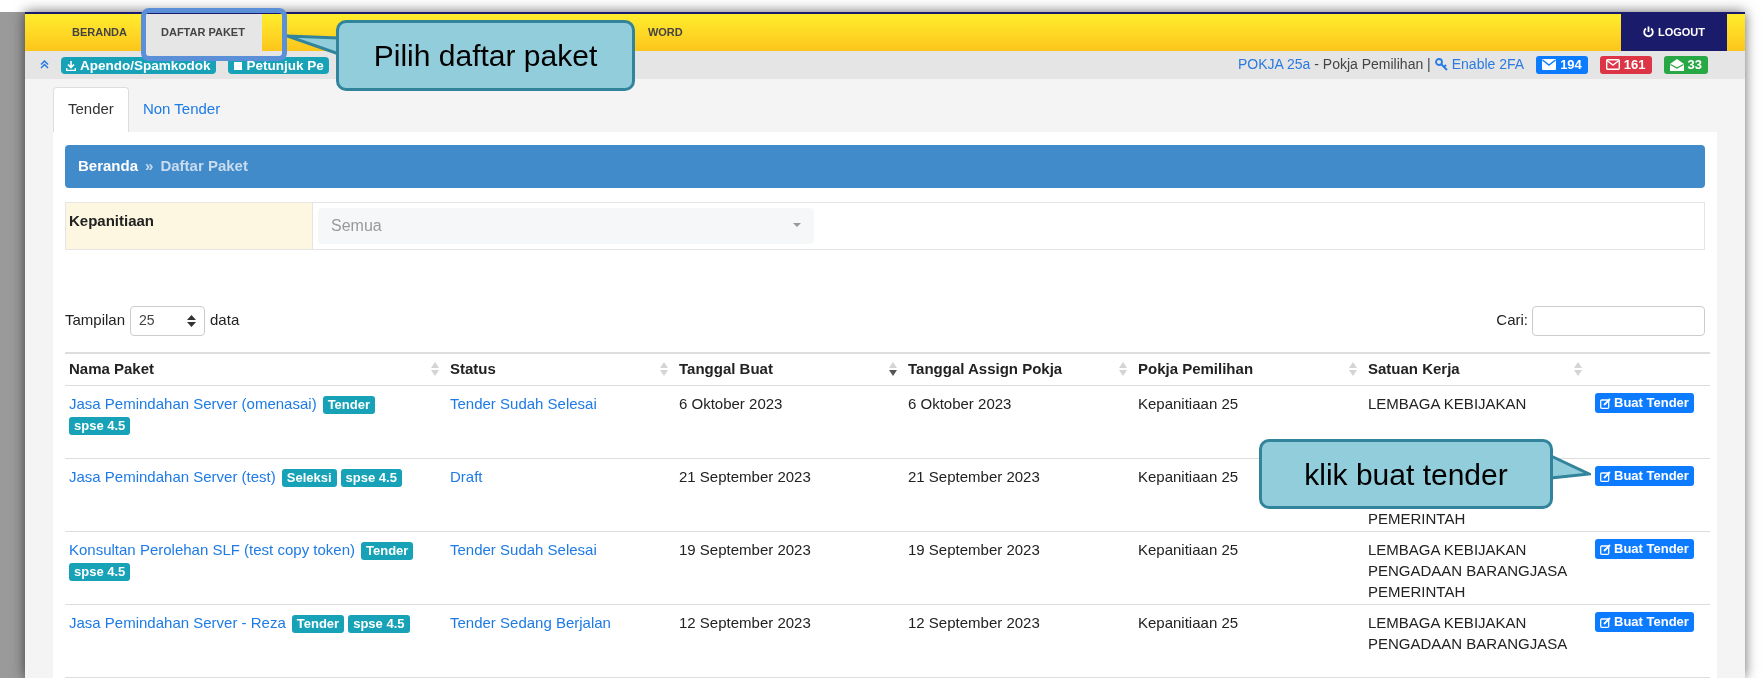 The width and height of the screenshot is (1762, 678). Describe the element at coordinates (91, 109) in the screenshot. I see `tab: Tender` at that location.